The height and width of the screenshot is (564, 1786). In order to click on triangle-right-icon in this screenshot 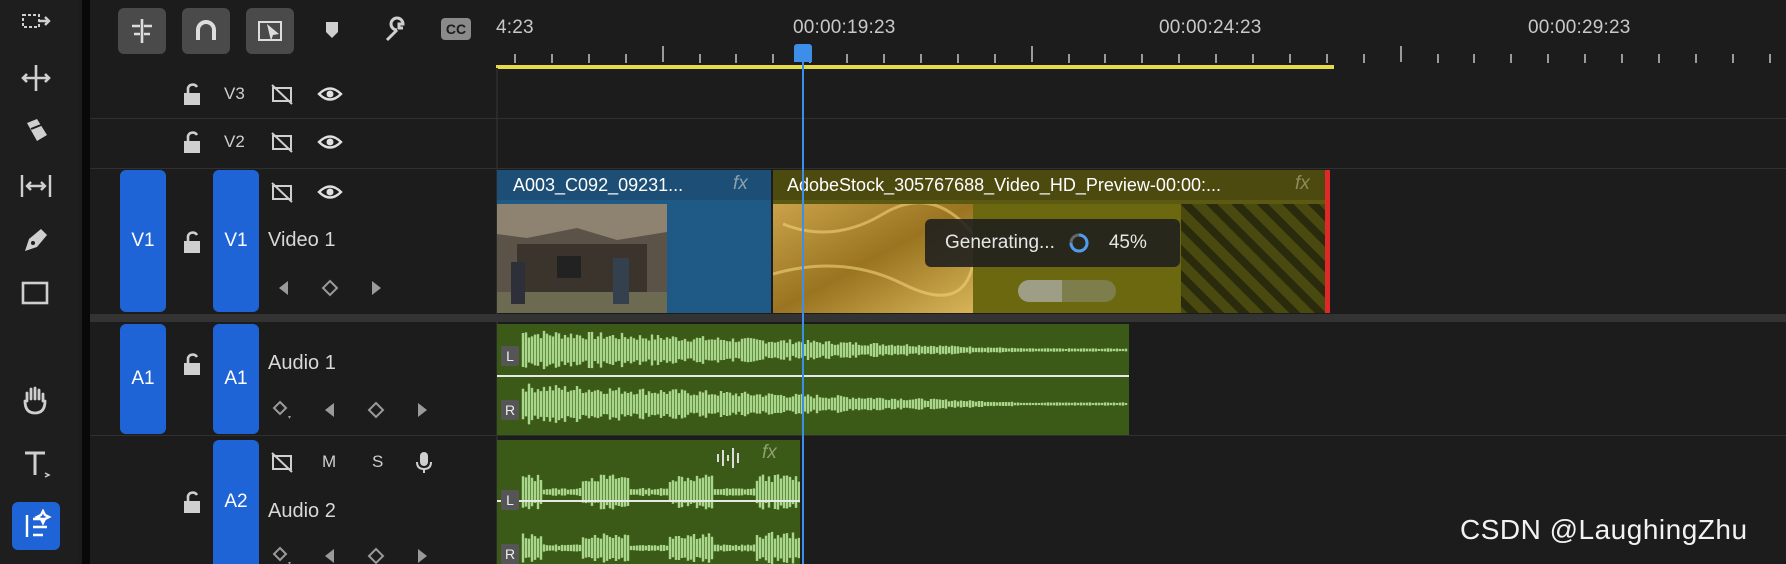, I will do `click(422, 410)`.